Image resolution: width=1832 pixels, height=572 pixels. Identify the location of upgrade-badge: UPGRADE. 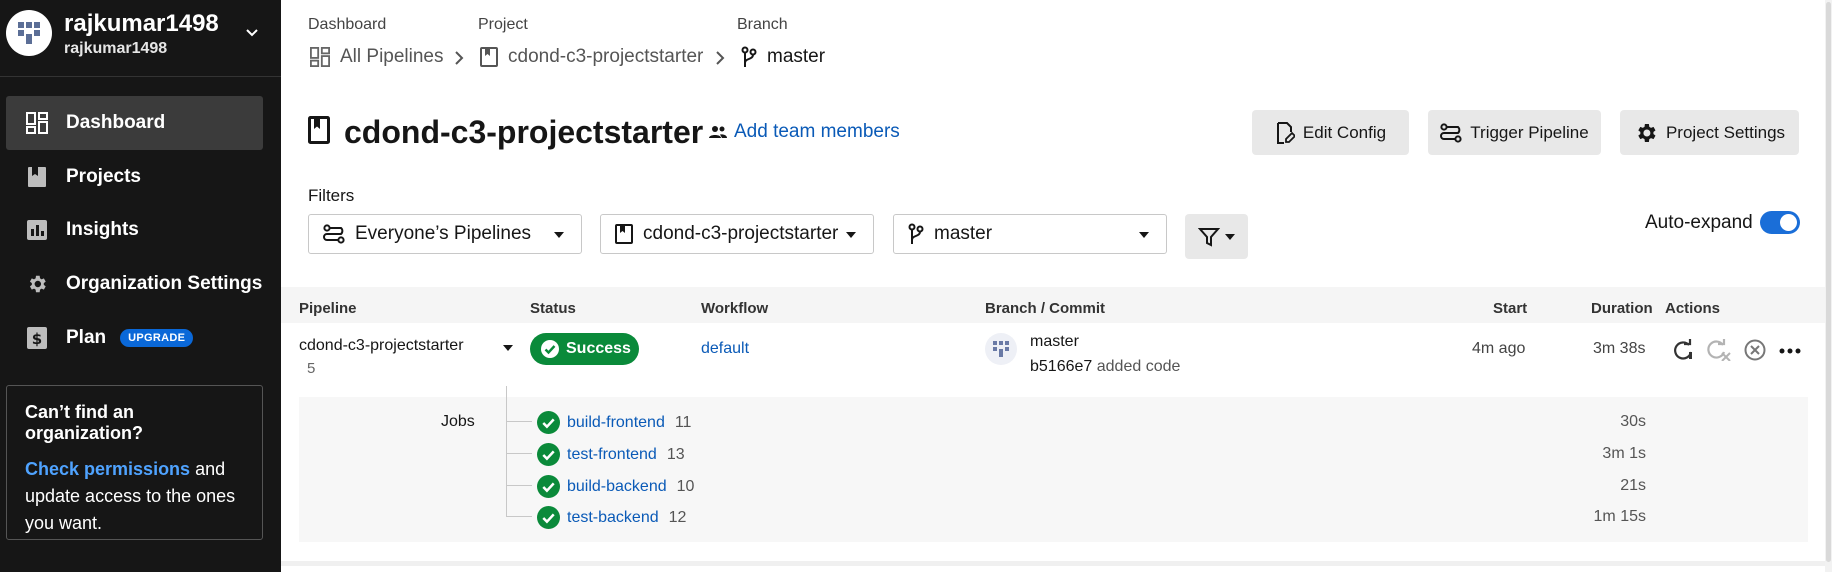
(157, 338).